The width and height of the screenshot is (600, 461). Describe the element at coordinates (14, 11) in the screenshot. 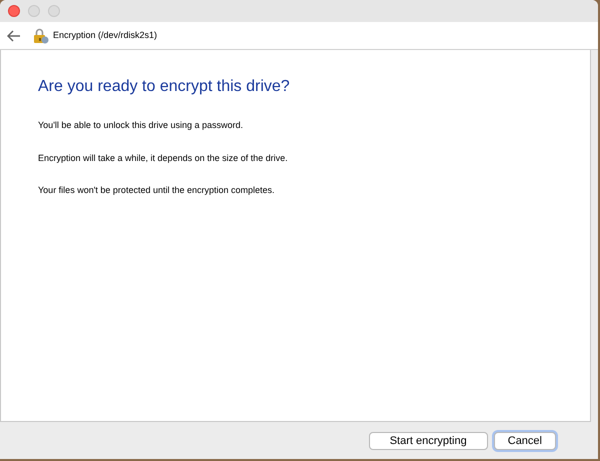

I see `close-icon` at that location.